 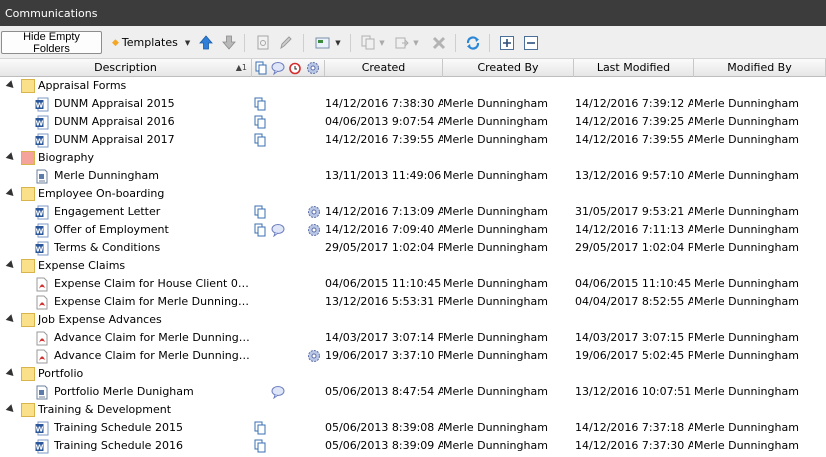 What do you see at coordinates (51, 43) in the screenshot?
I see `hide-empty-folders-button: Hide Empty Folders` at bounding box center [51, 43].